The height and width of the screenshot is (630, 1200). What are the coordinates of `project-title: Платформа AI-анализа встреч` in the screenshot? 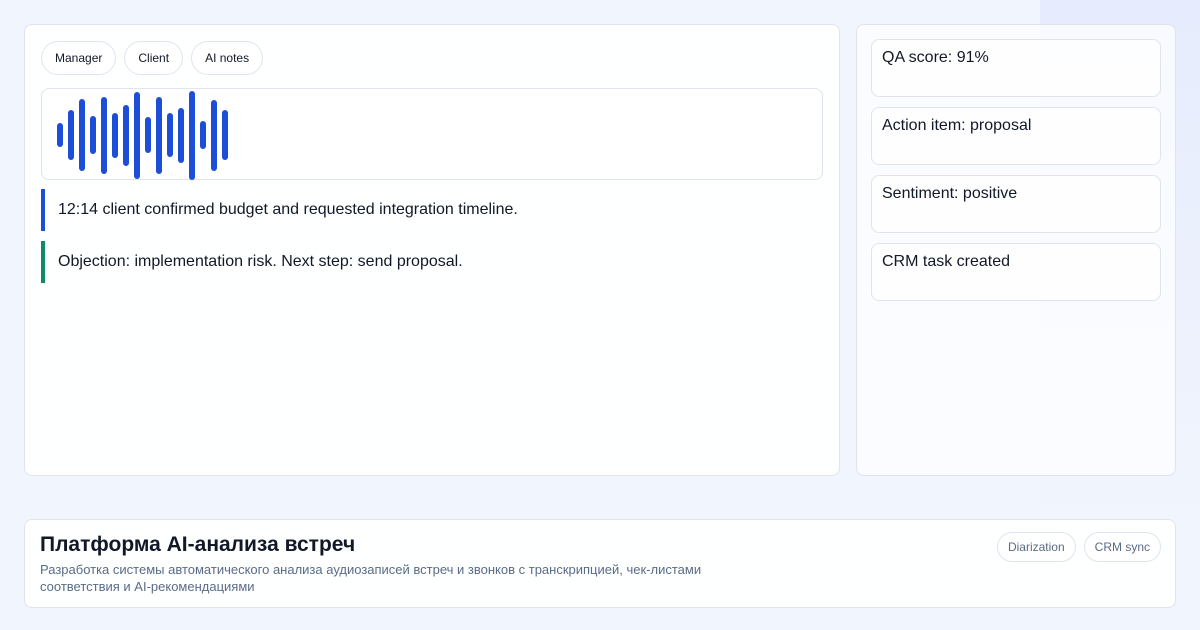 It's located at (198, 544).